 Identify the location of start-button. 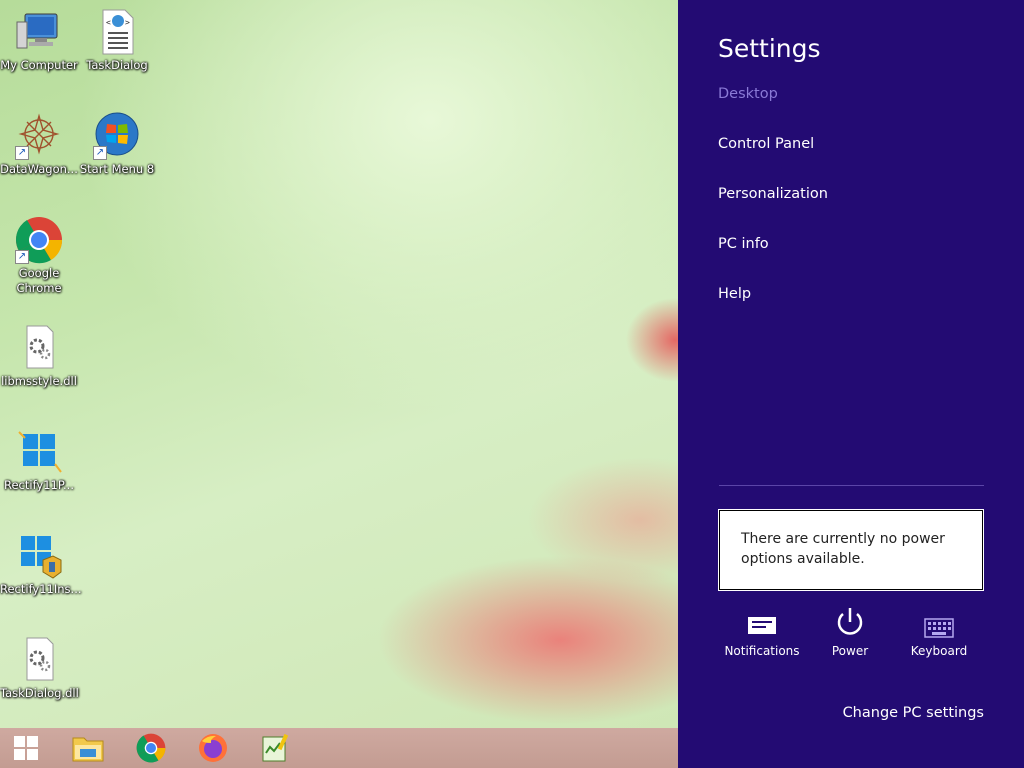
(26, 748).